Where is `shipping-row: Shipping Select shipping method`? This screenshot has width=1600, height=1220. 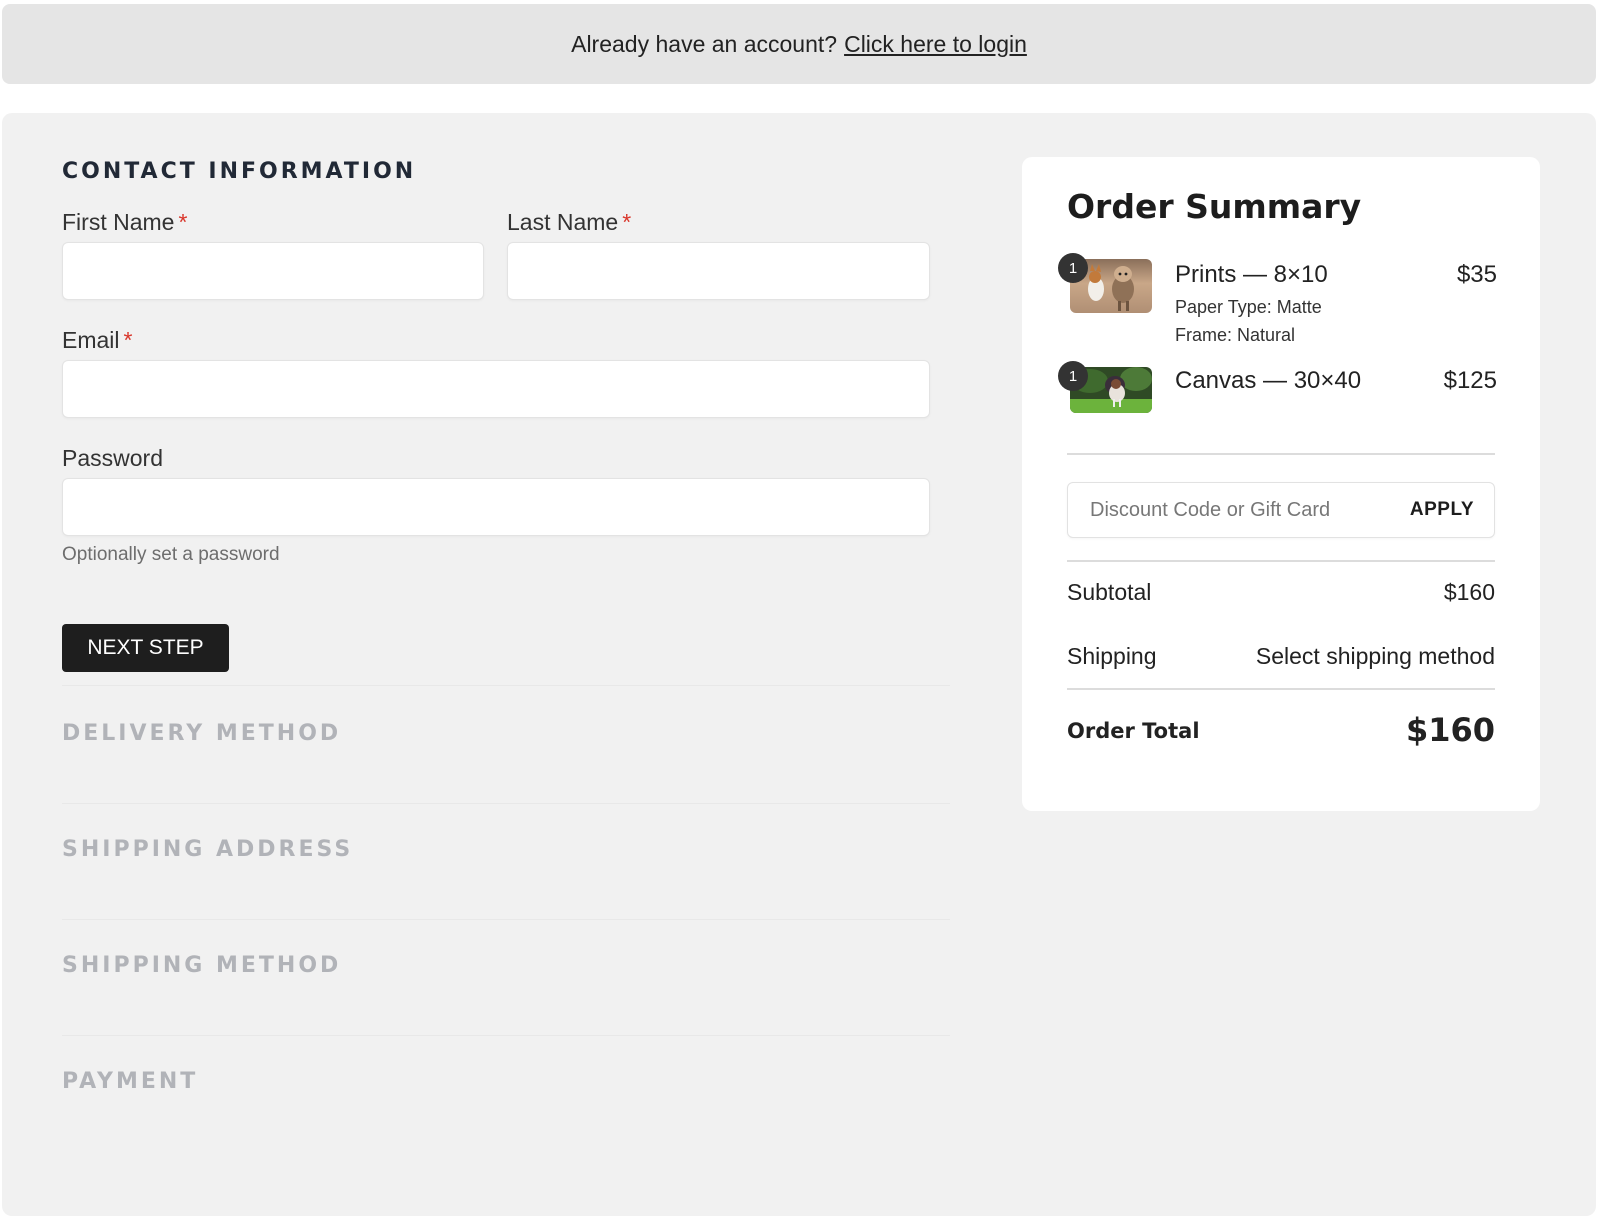
shipping-row: Shipping Select shipping method is located at coordinates (1281, 658).